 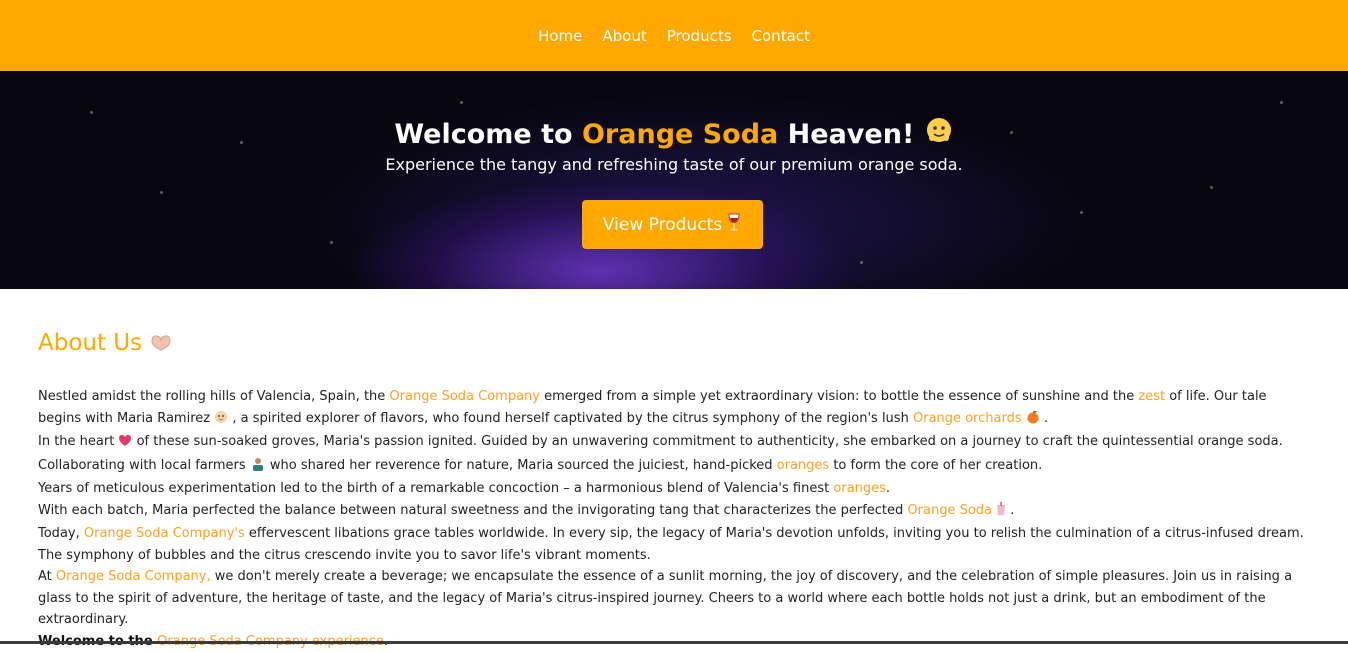 I want to click on heart-hands-icon, so click(x=161, y=345).